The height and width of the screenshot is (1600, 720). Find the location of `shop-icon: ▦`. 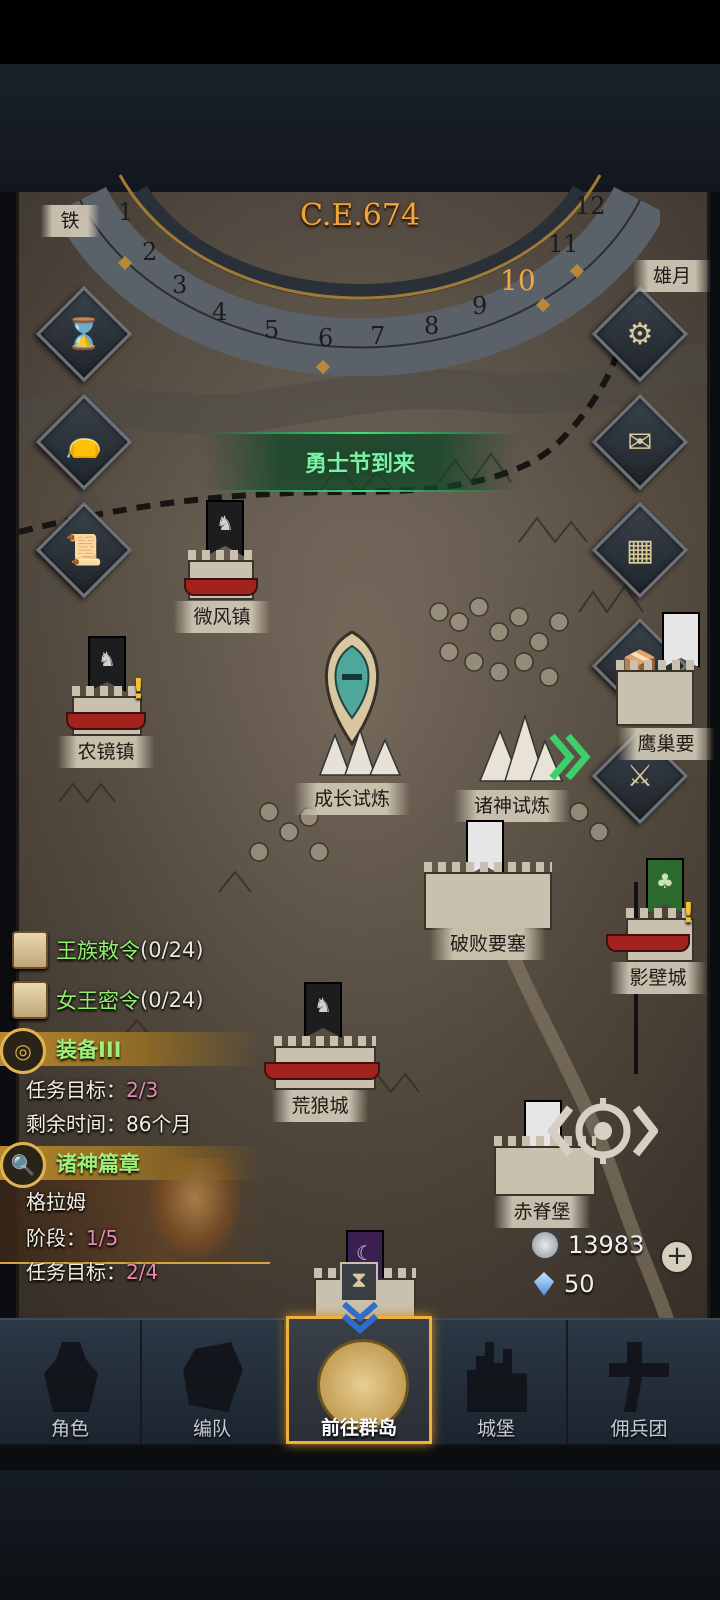

shop-icon: ▦ is located at coordinates (640, 550).